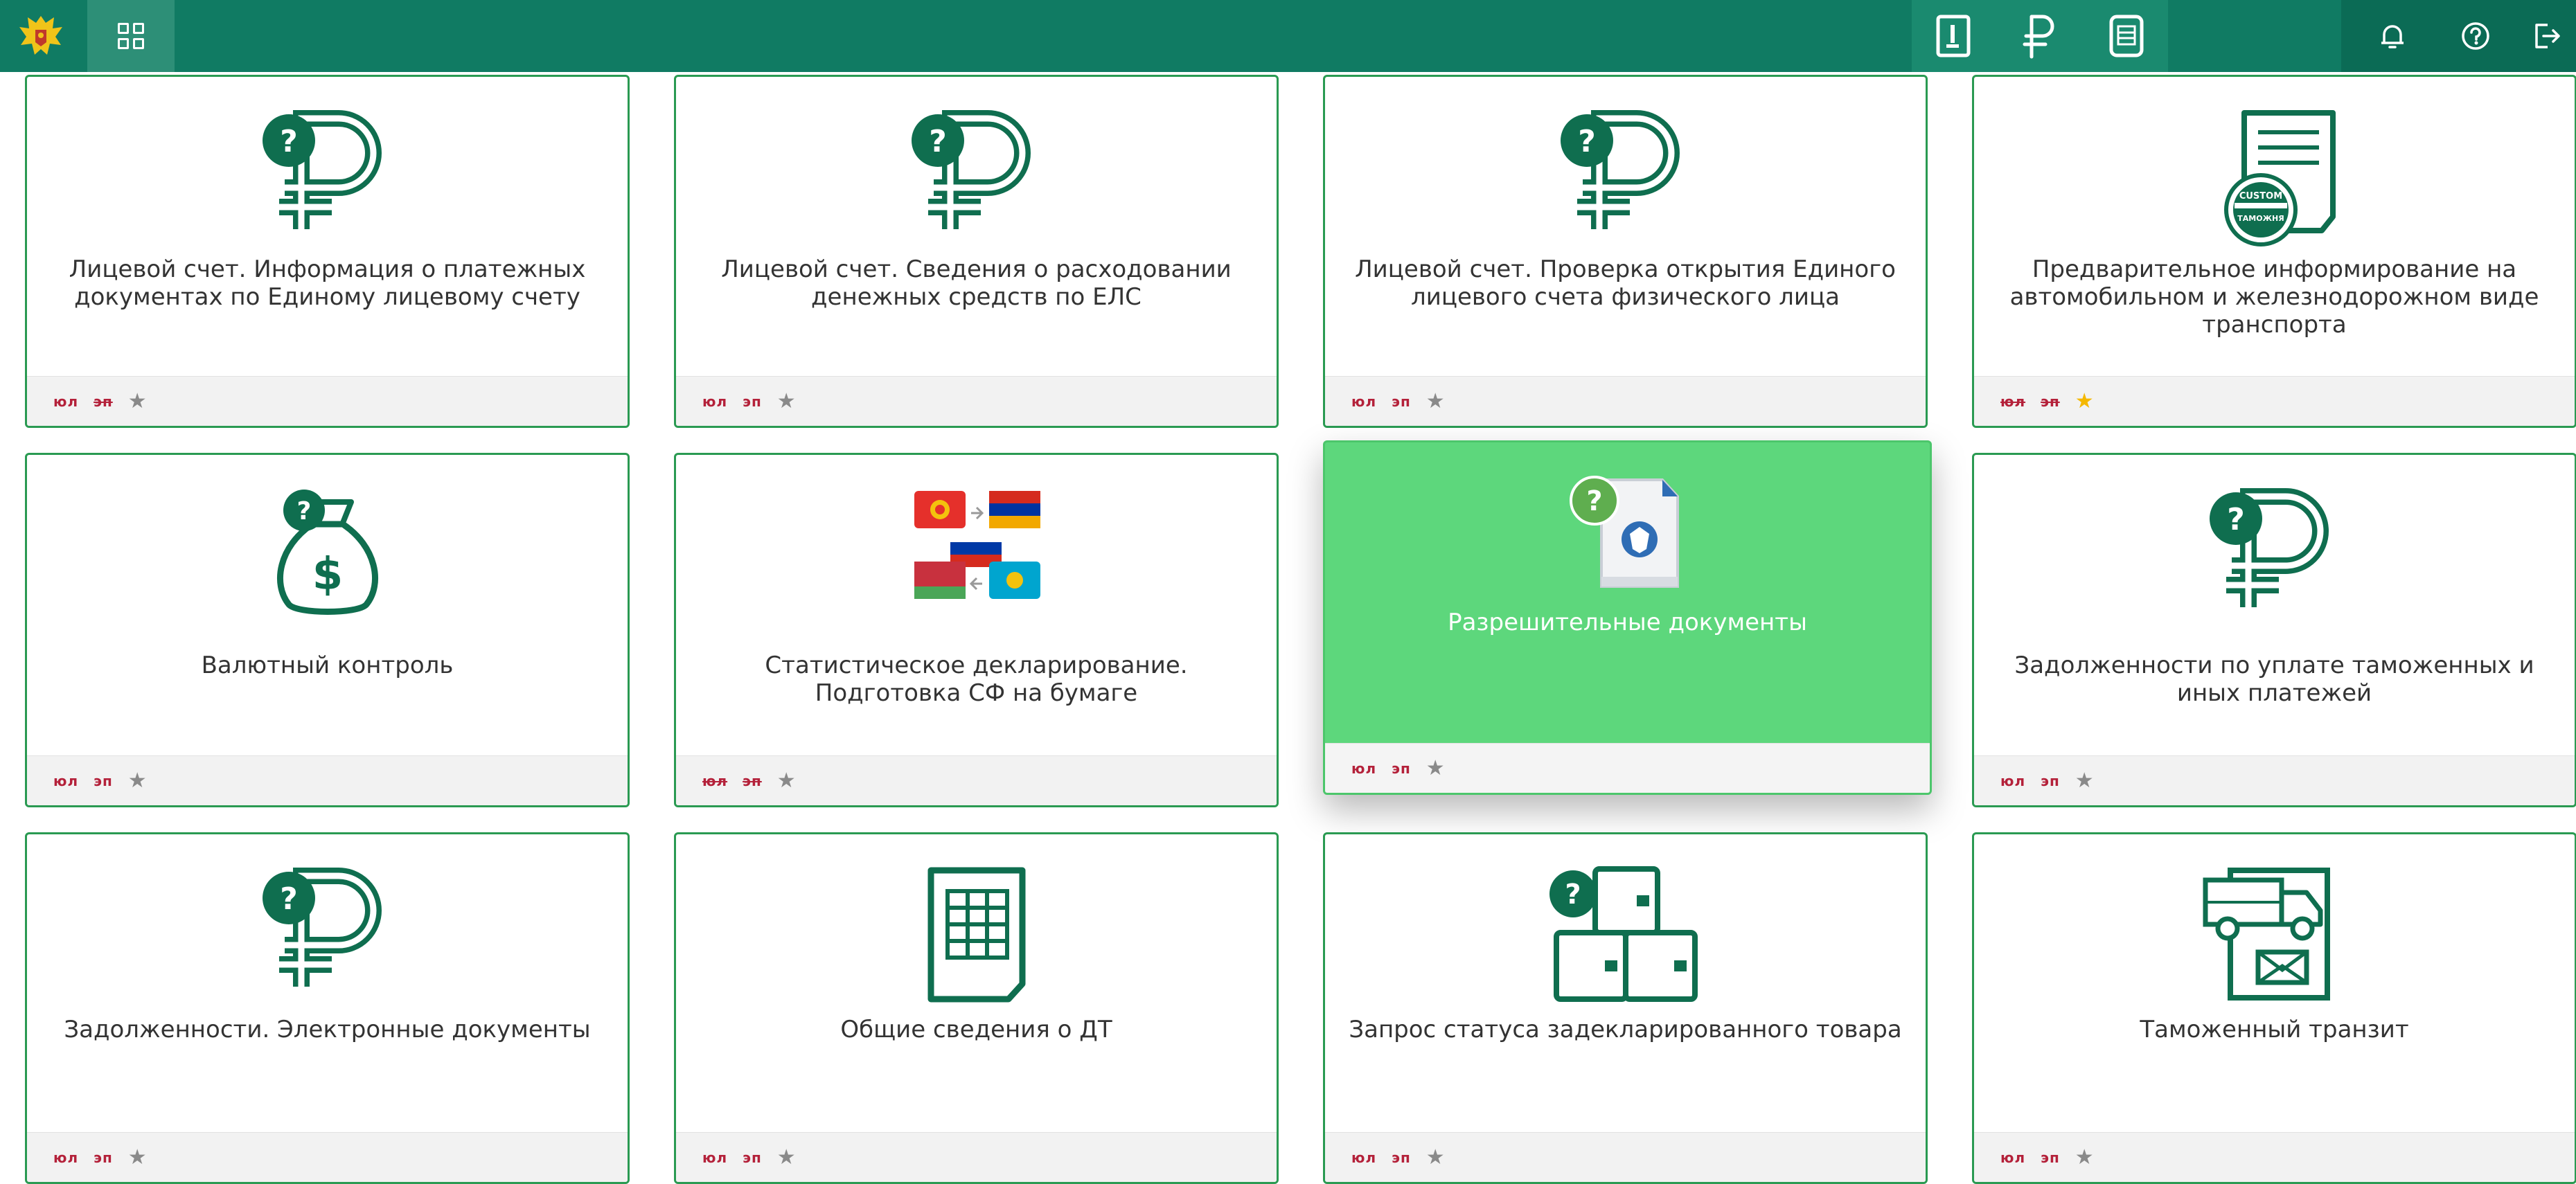 Image resolution: width=2576 pixels, height=1184 pixels. I want to click on help-icon, so click(2475, 36).